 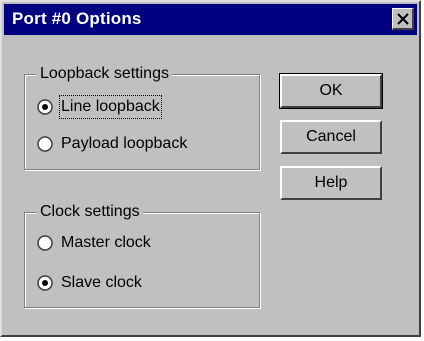 I want to click on slave-clock-label: Slave clock, so click(x=101, y=282).